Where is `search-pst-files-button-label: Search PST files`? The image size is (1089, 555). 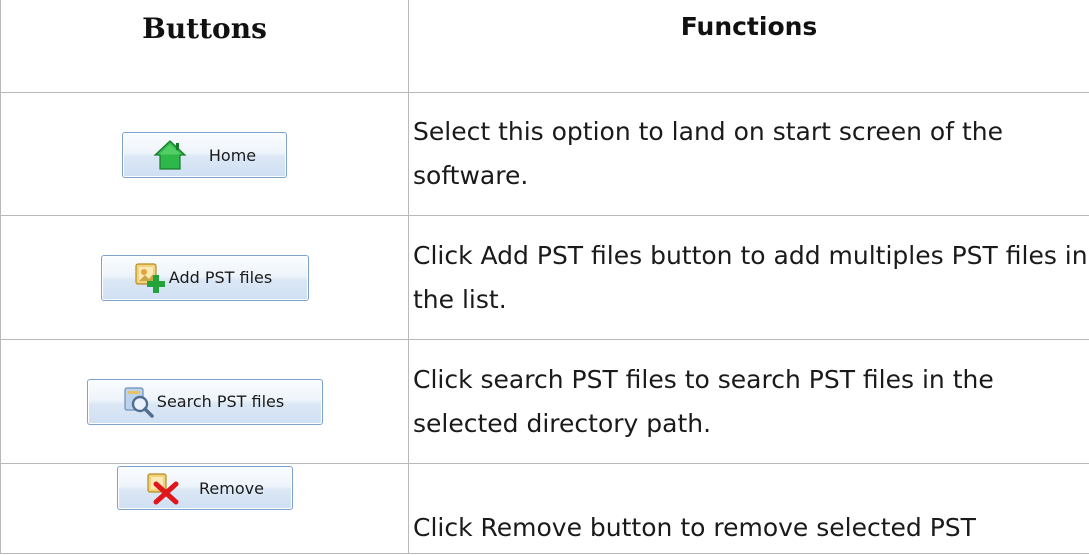 search-pst-files-button-label: Search PST files is located at coordinates (220, 401).